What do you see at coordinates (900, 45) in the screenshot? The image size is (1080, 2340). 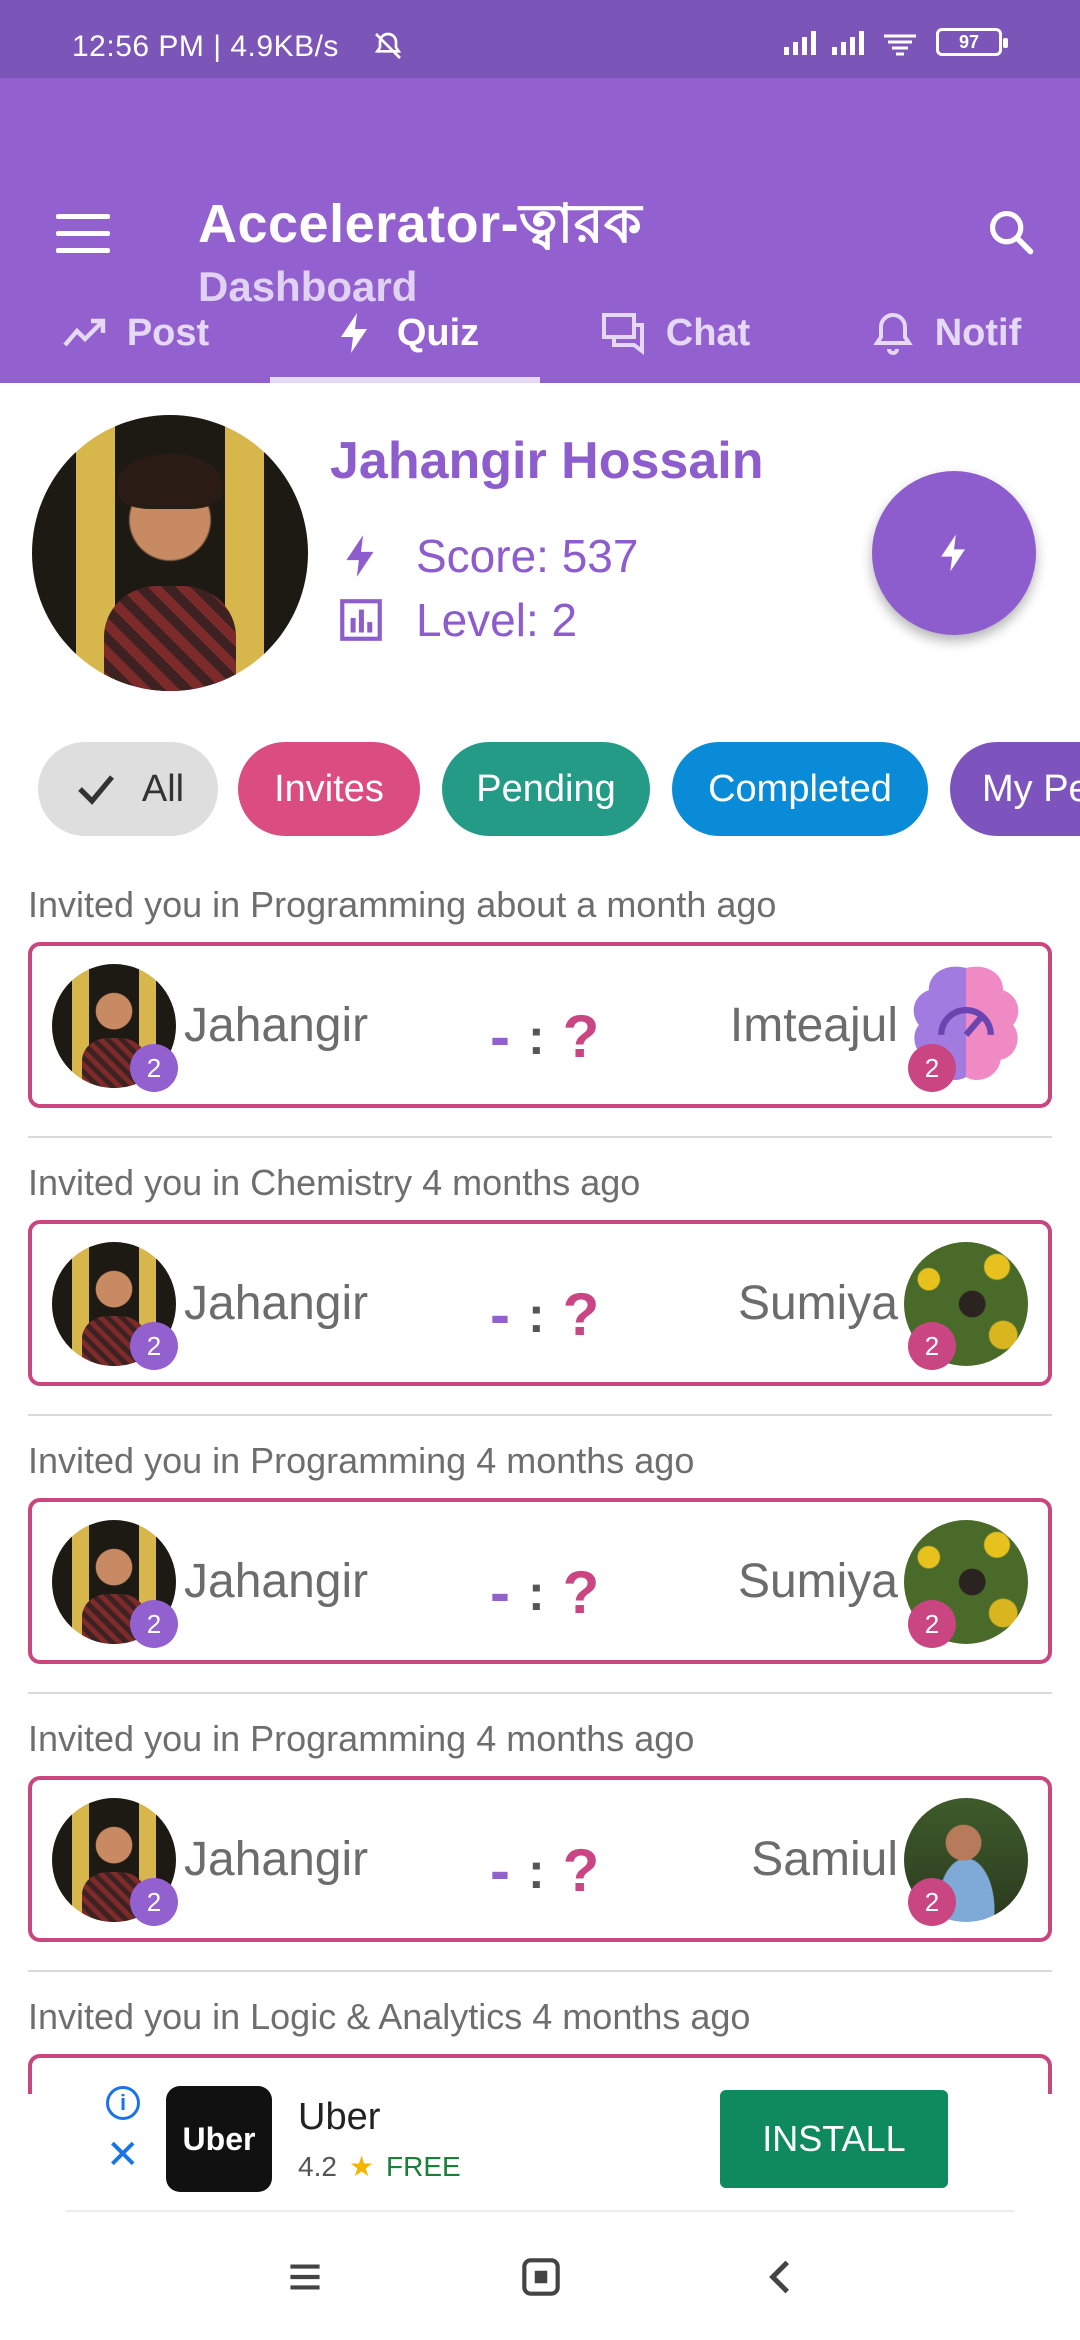 I see `wifi-icon` at bounding box center [900, 45].